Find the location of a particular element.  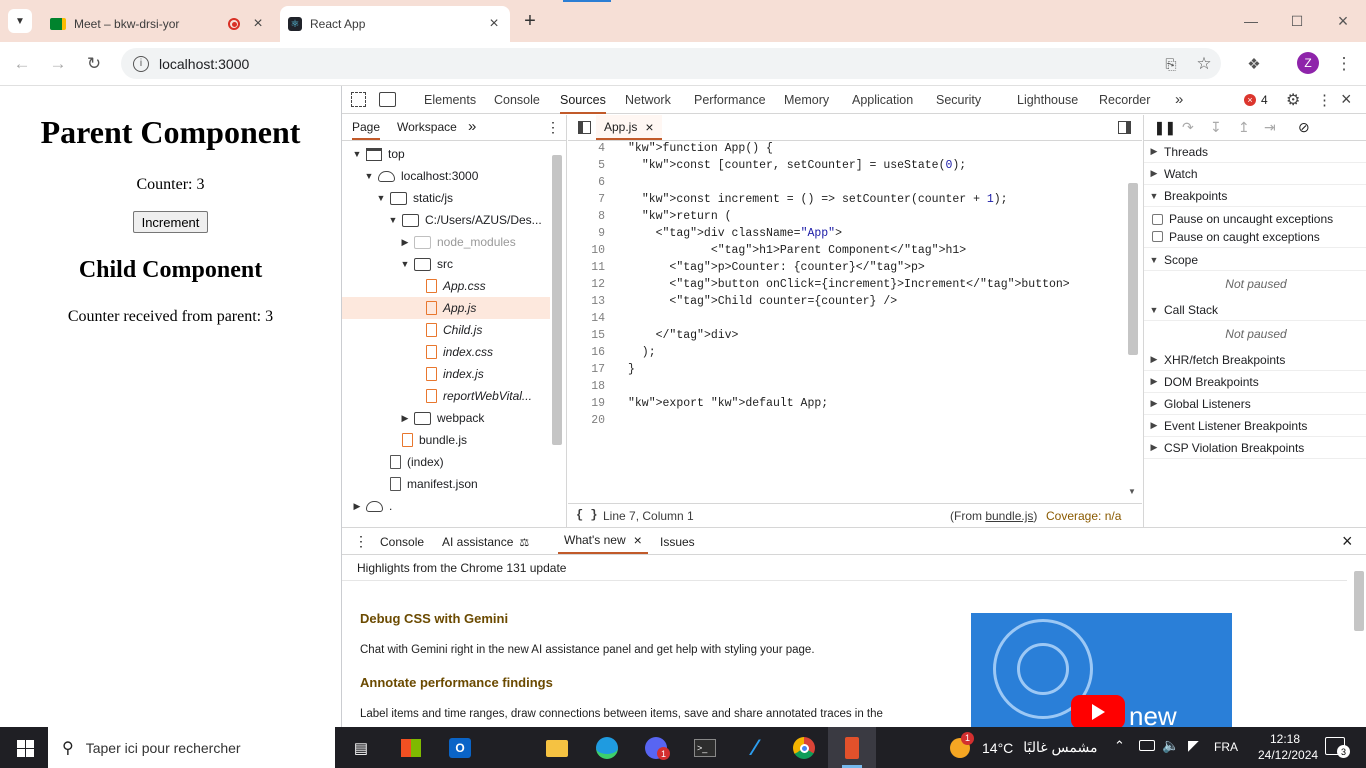

menu-kebab-icon: ⋮ is located at coordinates (1344, 64).